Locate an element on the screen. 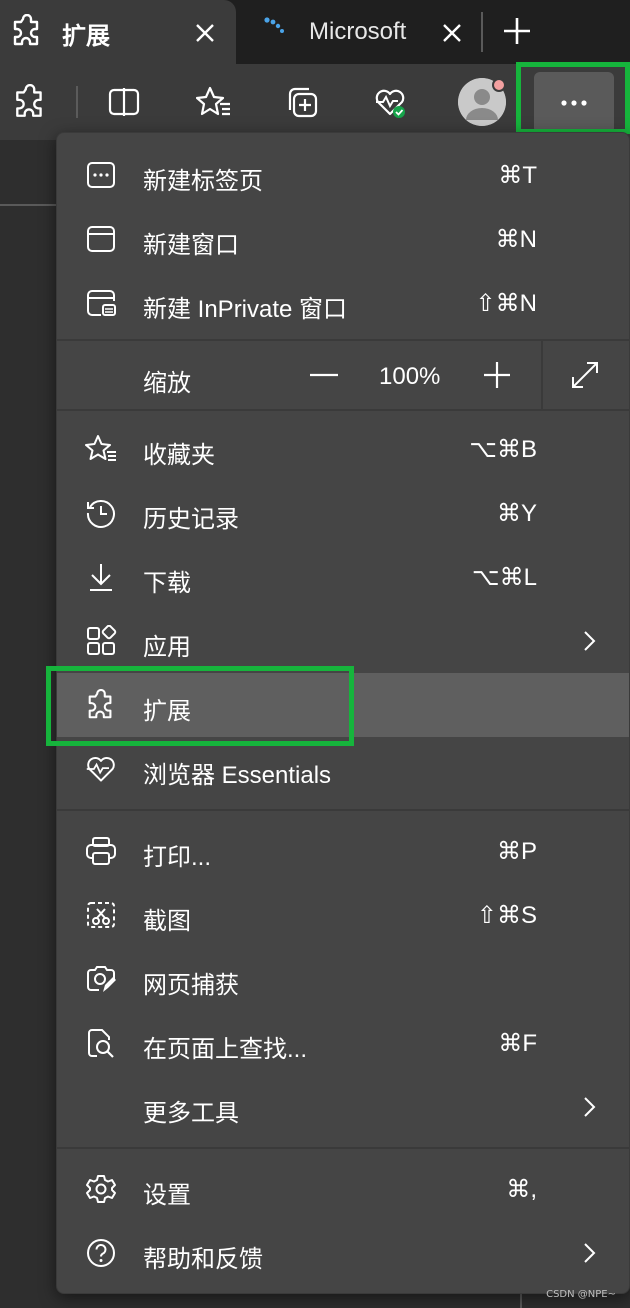 Image resolution: width=630 pixels, height=1308 pixels. menu-item-history: 历史记录 ⌘Y is located at coordinates (343, 513).